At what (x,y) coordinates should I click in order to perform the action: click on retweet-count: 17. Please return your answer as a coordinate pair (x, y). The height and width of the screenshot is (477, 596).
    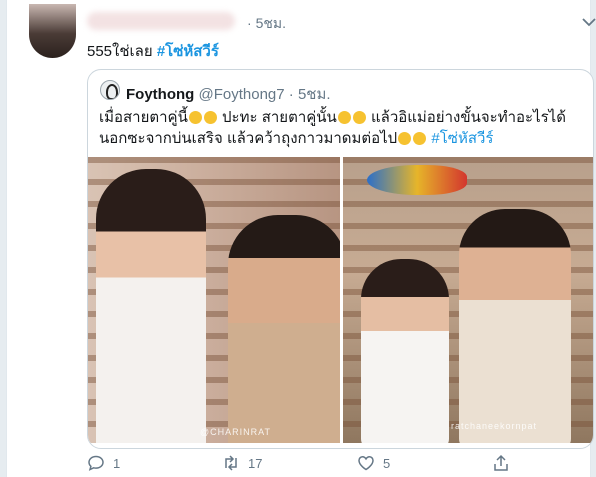
    Looking at the image, I should click on (255, 463).